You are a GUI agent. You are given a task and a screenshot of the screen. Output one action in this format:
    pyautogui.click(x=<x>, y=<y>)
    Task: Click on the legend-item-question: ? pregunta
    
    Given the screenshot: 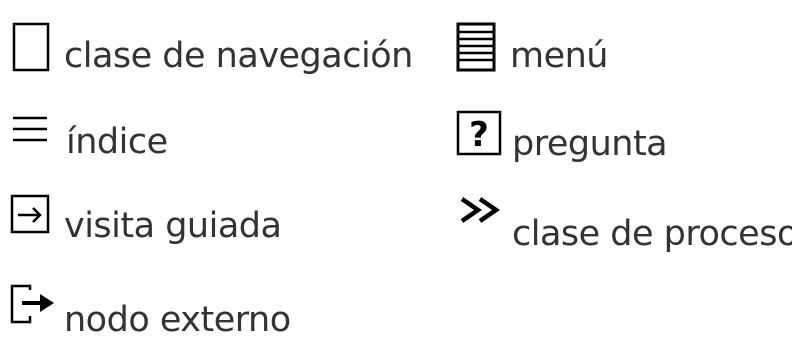 What is the action you would take?
    pyautogui.click(x=590, y=130)
    